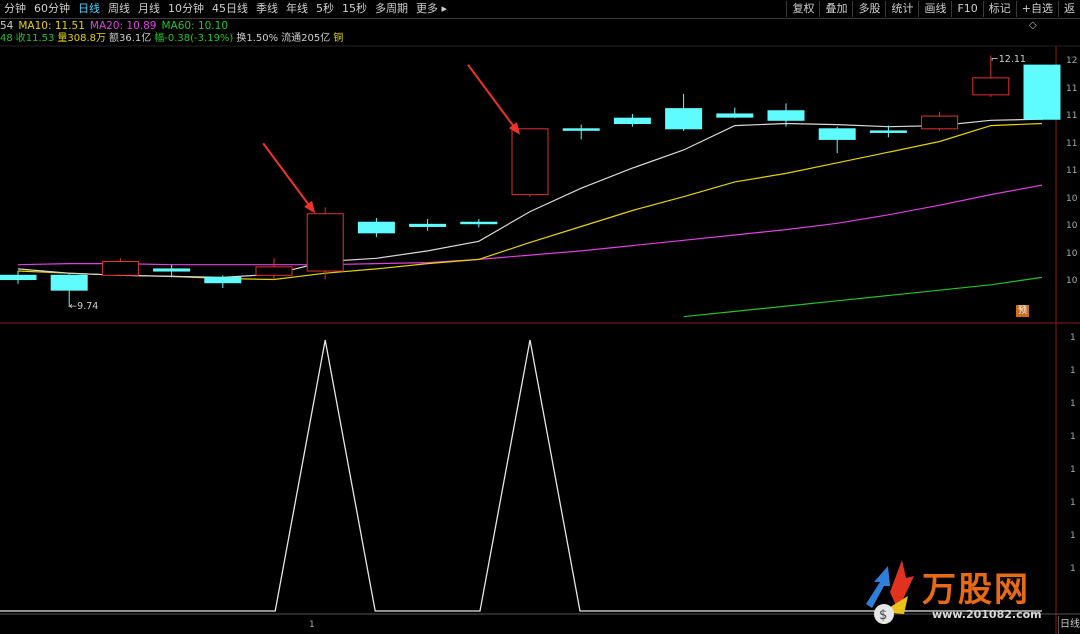 The image size is (1080, 634). I want to click on ma20-line, so click(530, 225).